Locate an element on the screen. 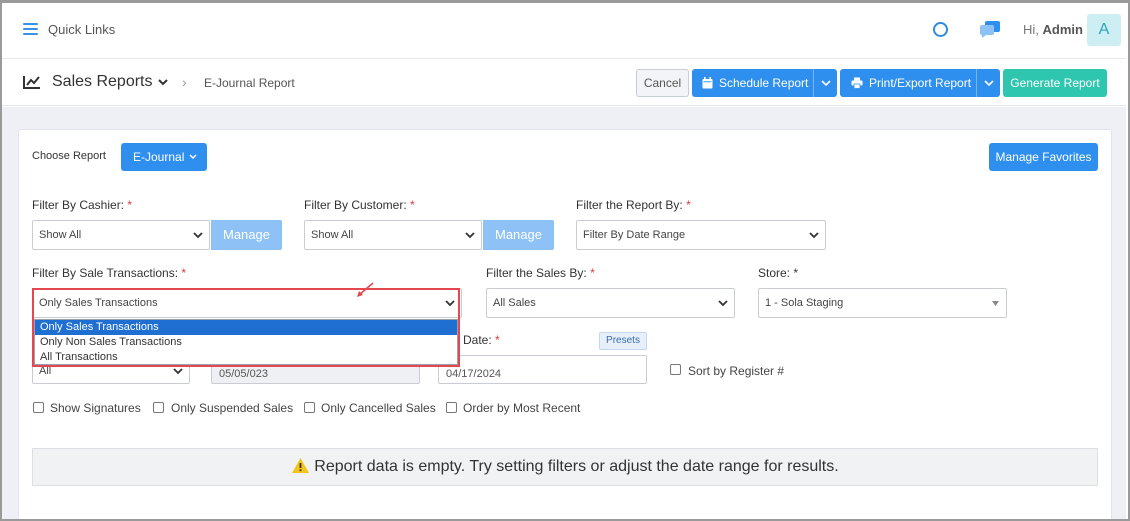 The image size is (1130, 521). manage-customer-button: Manage is located at coordinates (518, 235).